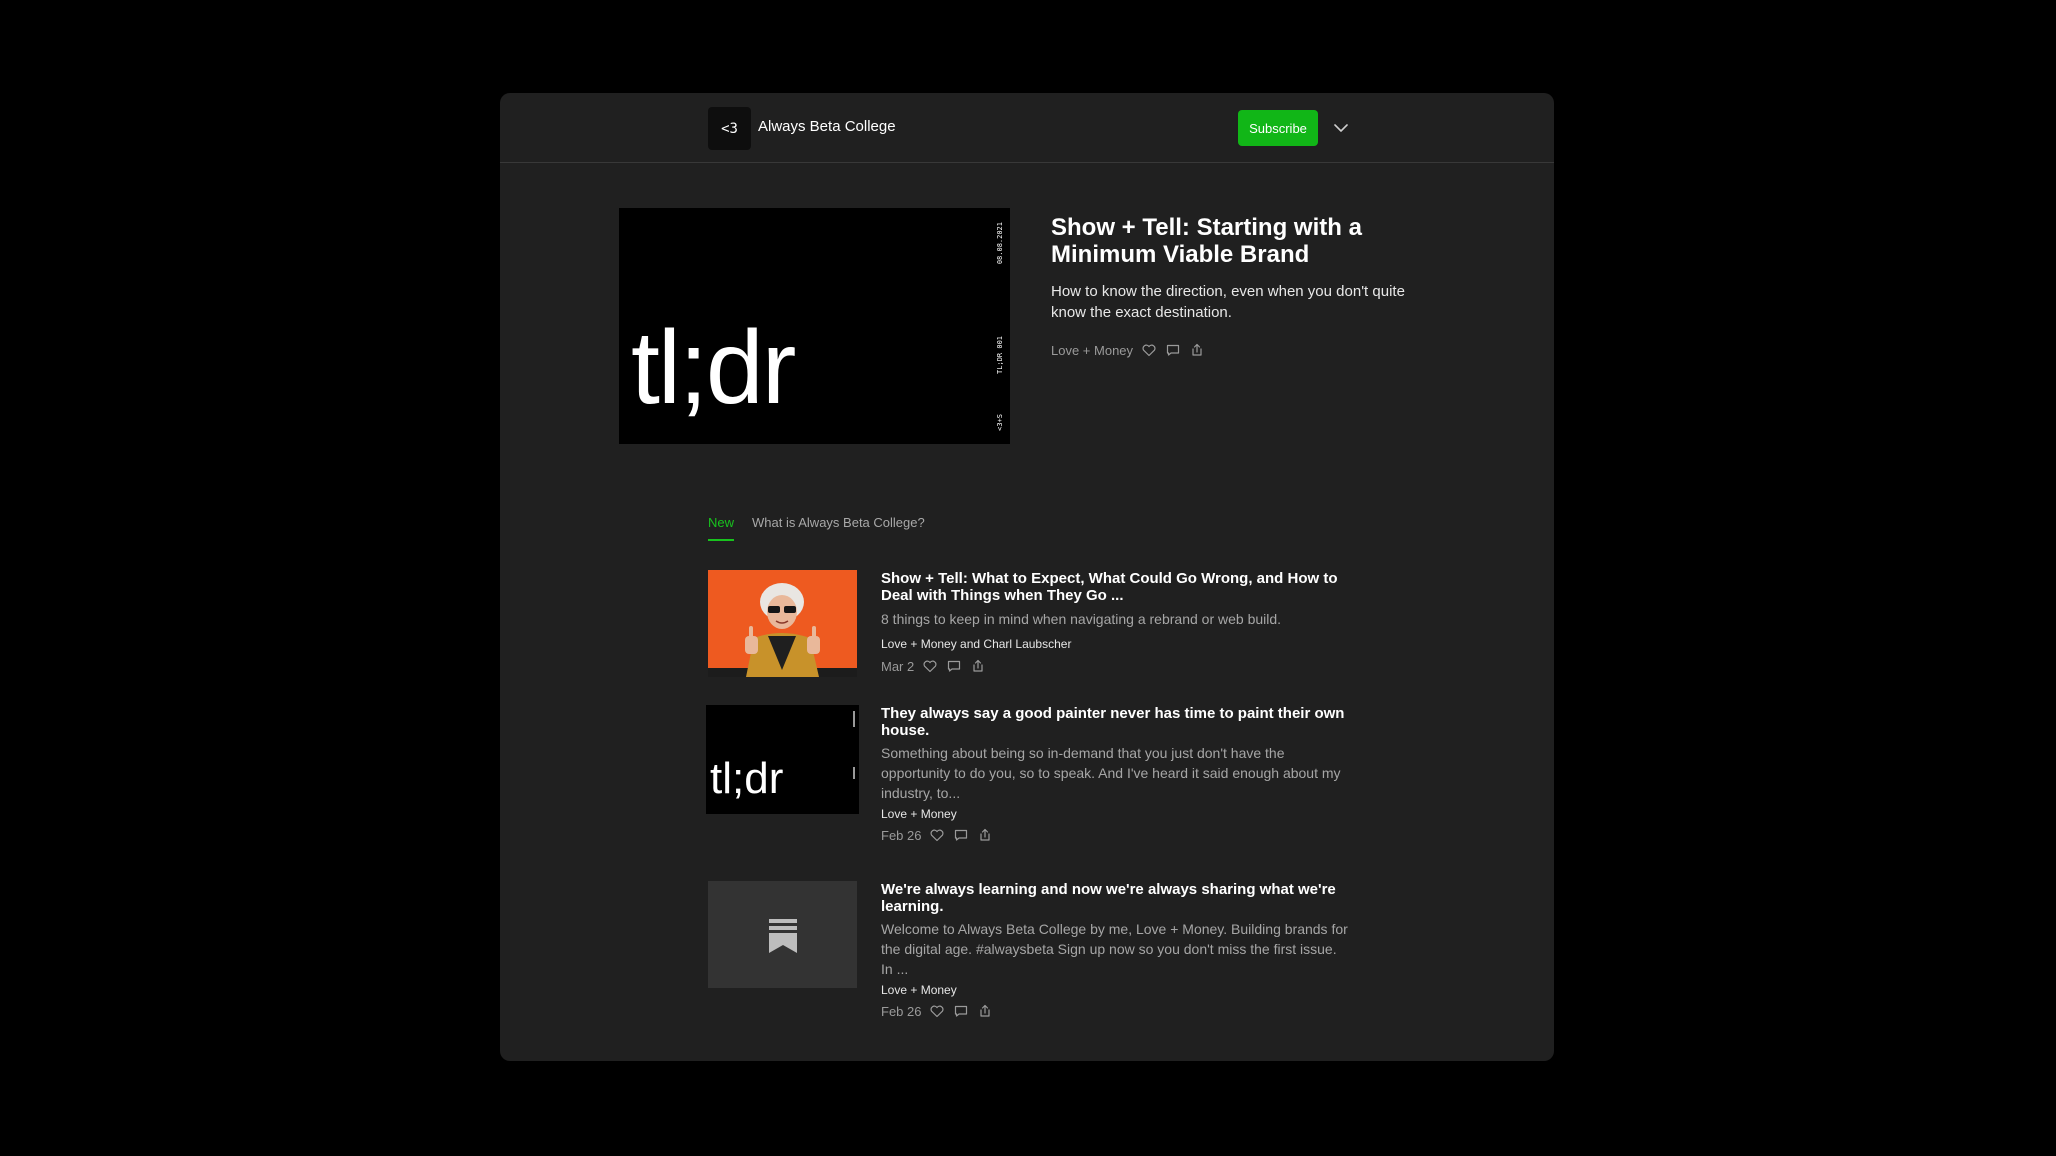 The width and height of the screenshot is (2056, 1156). I want to click on tab-about: What is Always Beta College?, so click(838, 528).